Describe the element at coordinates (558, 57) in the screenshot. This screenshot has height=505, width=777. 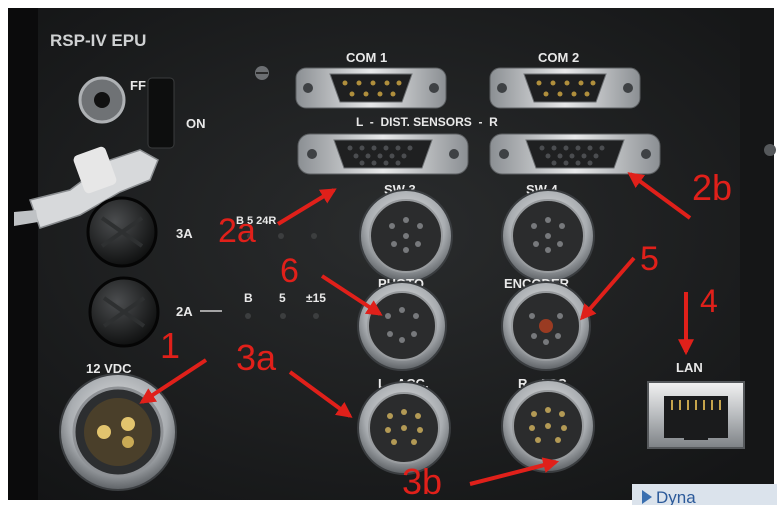
I see `com2-label: COM 2` at that location.